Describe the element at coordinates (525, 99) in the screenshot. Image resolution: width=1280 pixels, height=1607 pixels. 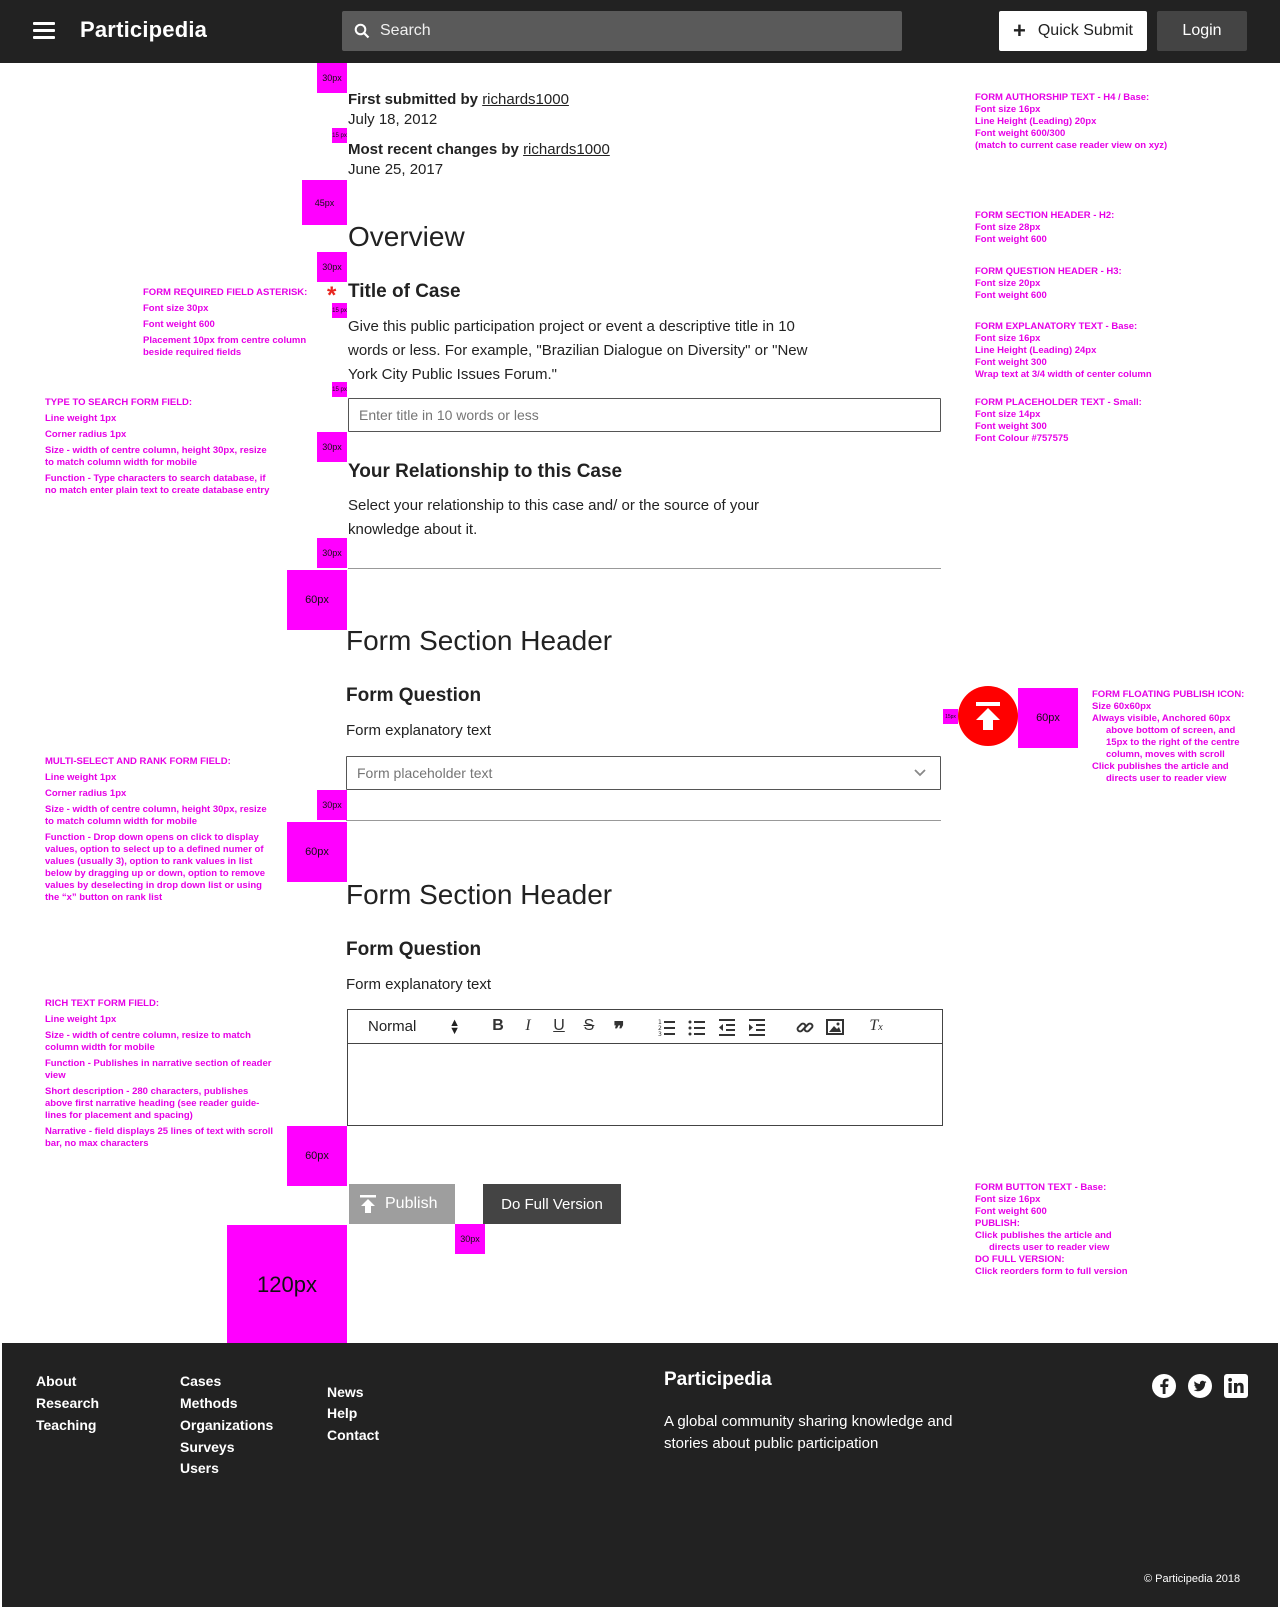
I see `first-submitted-user-link: richards1000` at that location.